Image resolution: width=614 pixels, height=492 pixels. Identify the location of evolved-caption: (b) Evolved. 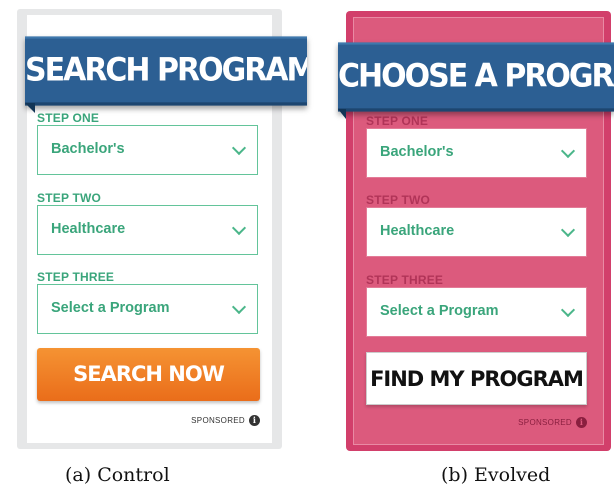
(496, 475).